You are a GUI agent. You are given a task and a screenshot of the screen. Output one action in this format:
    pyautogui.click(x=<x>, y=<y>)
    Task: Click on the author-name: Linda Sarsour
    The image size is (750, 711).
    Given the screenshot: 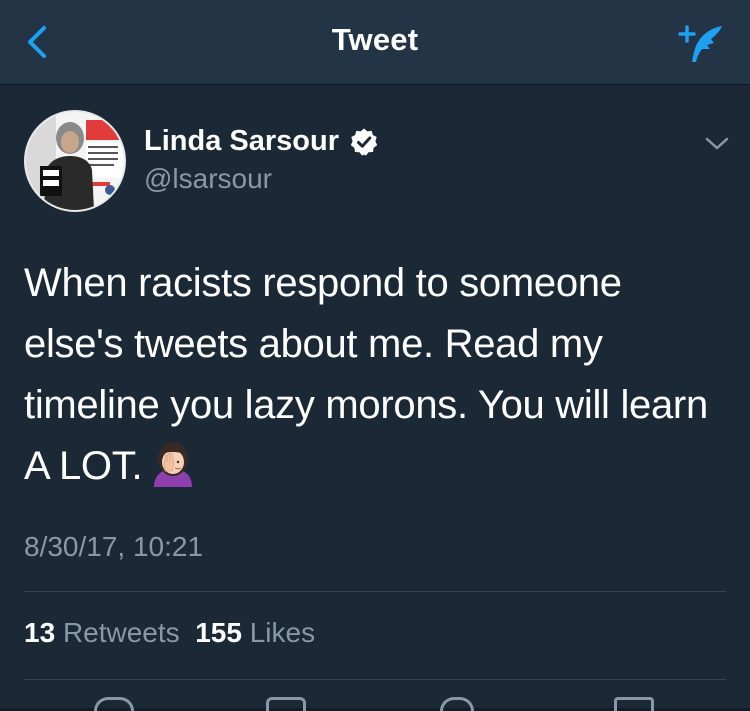 What is the action you would take?
    pyautogui.click(x=261, y=141)
    